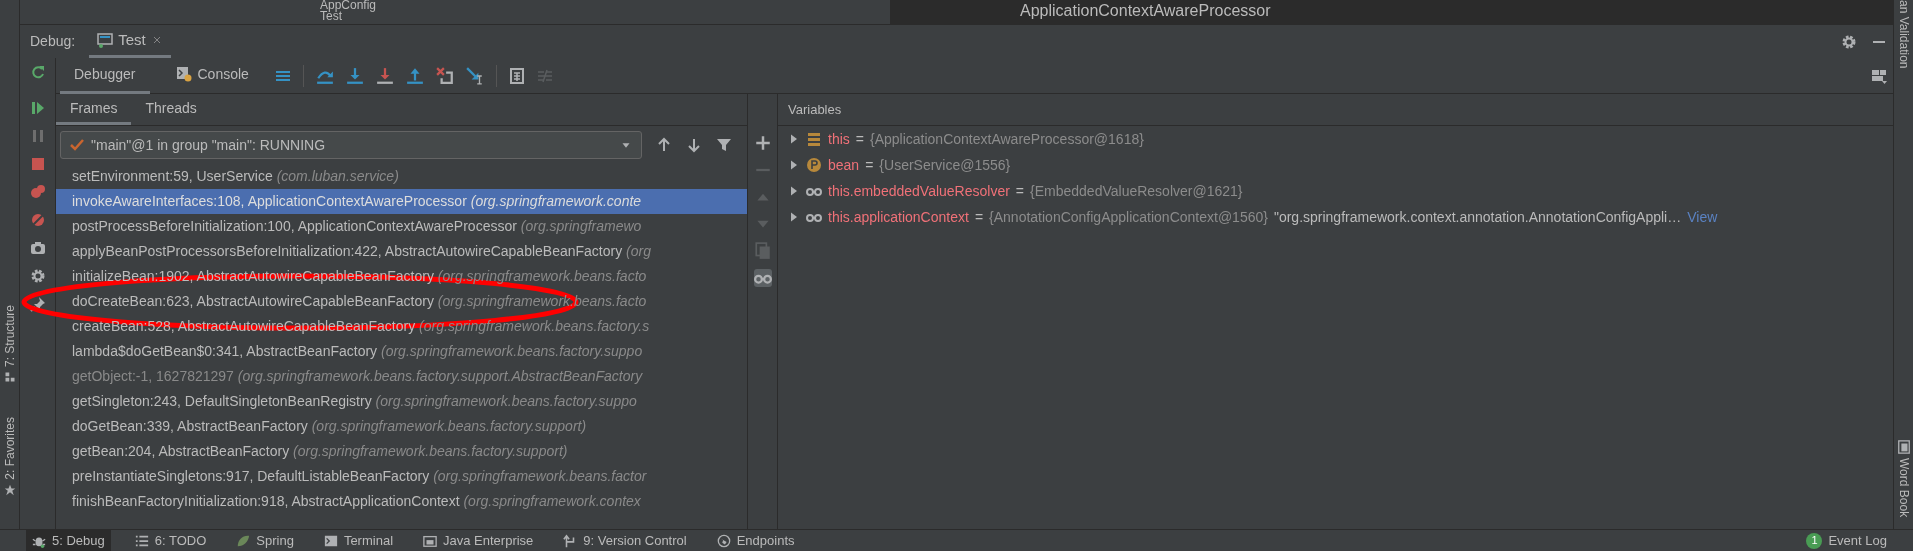  Describe the element at coordinates (945, 165) in the screenshot. I see `variable-value: {UserService@1556}` at that location.